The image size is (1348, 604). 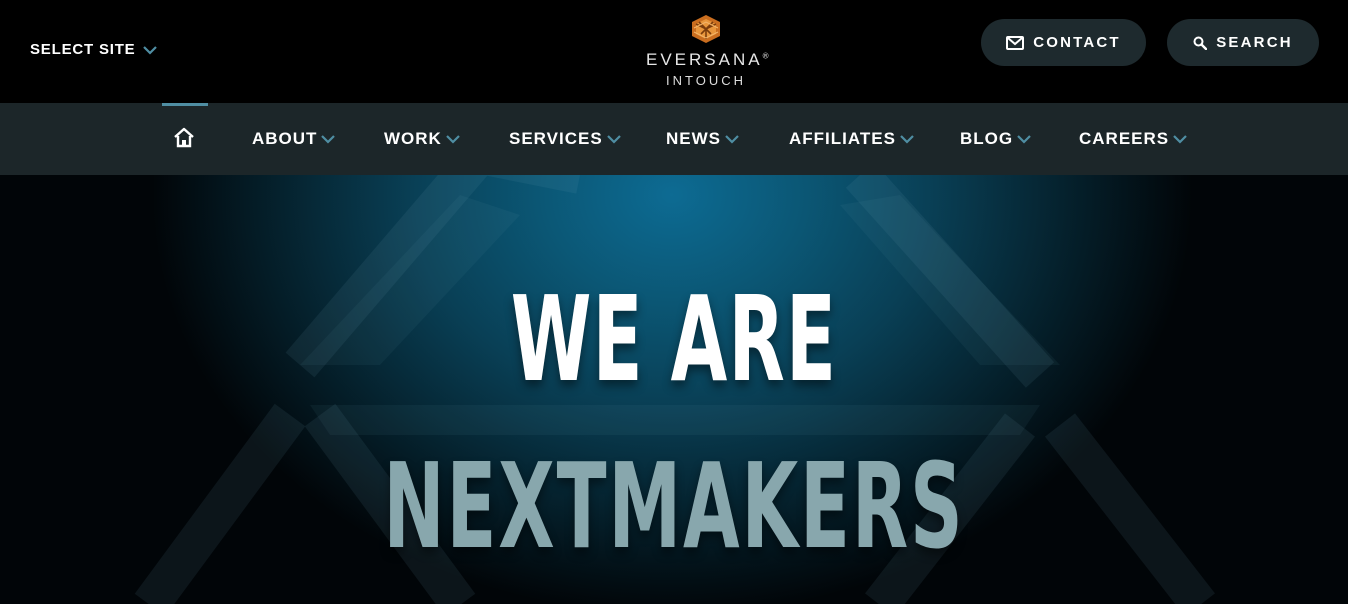 What do you see at coordinates (556, 138) in the screenshot?
I see `nav-item-label: SERVICES` at bounding box center [556, 138].